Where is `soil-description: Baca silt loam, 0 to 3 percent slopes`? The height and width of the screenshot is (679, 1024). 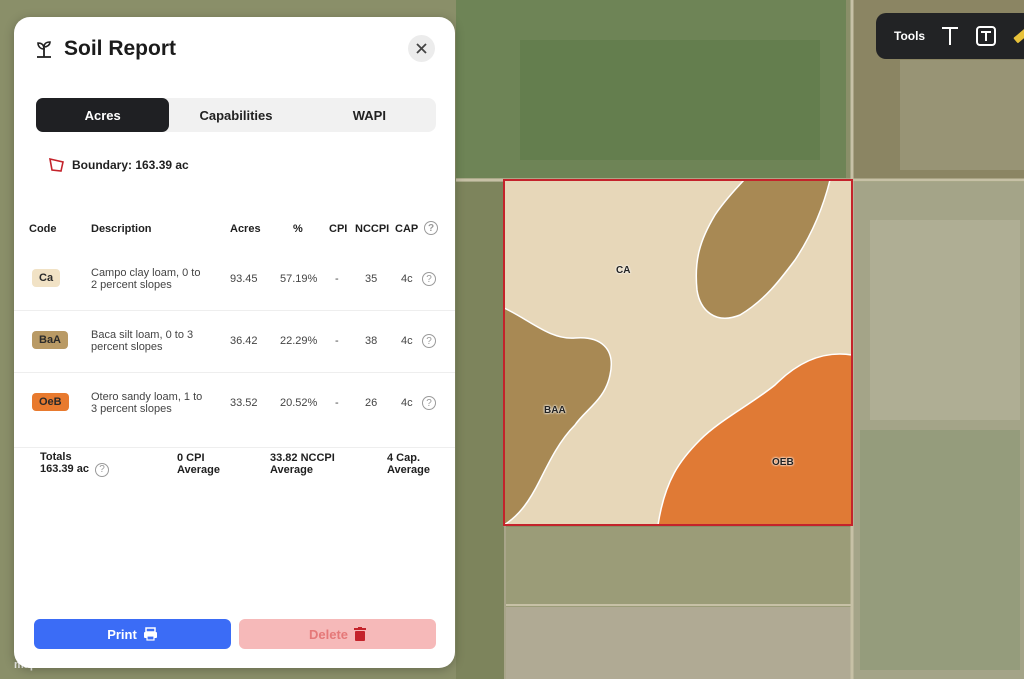
soil-description: Baca silt loam, 0 to 3 percent slopes is located at coordinates (142, 341).